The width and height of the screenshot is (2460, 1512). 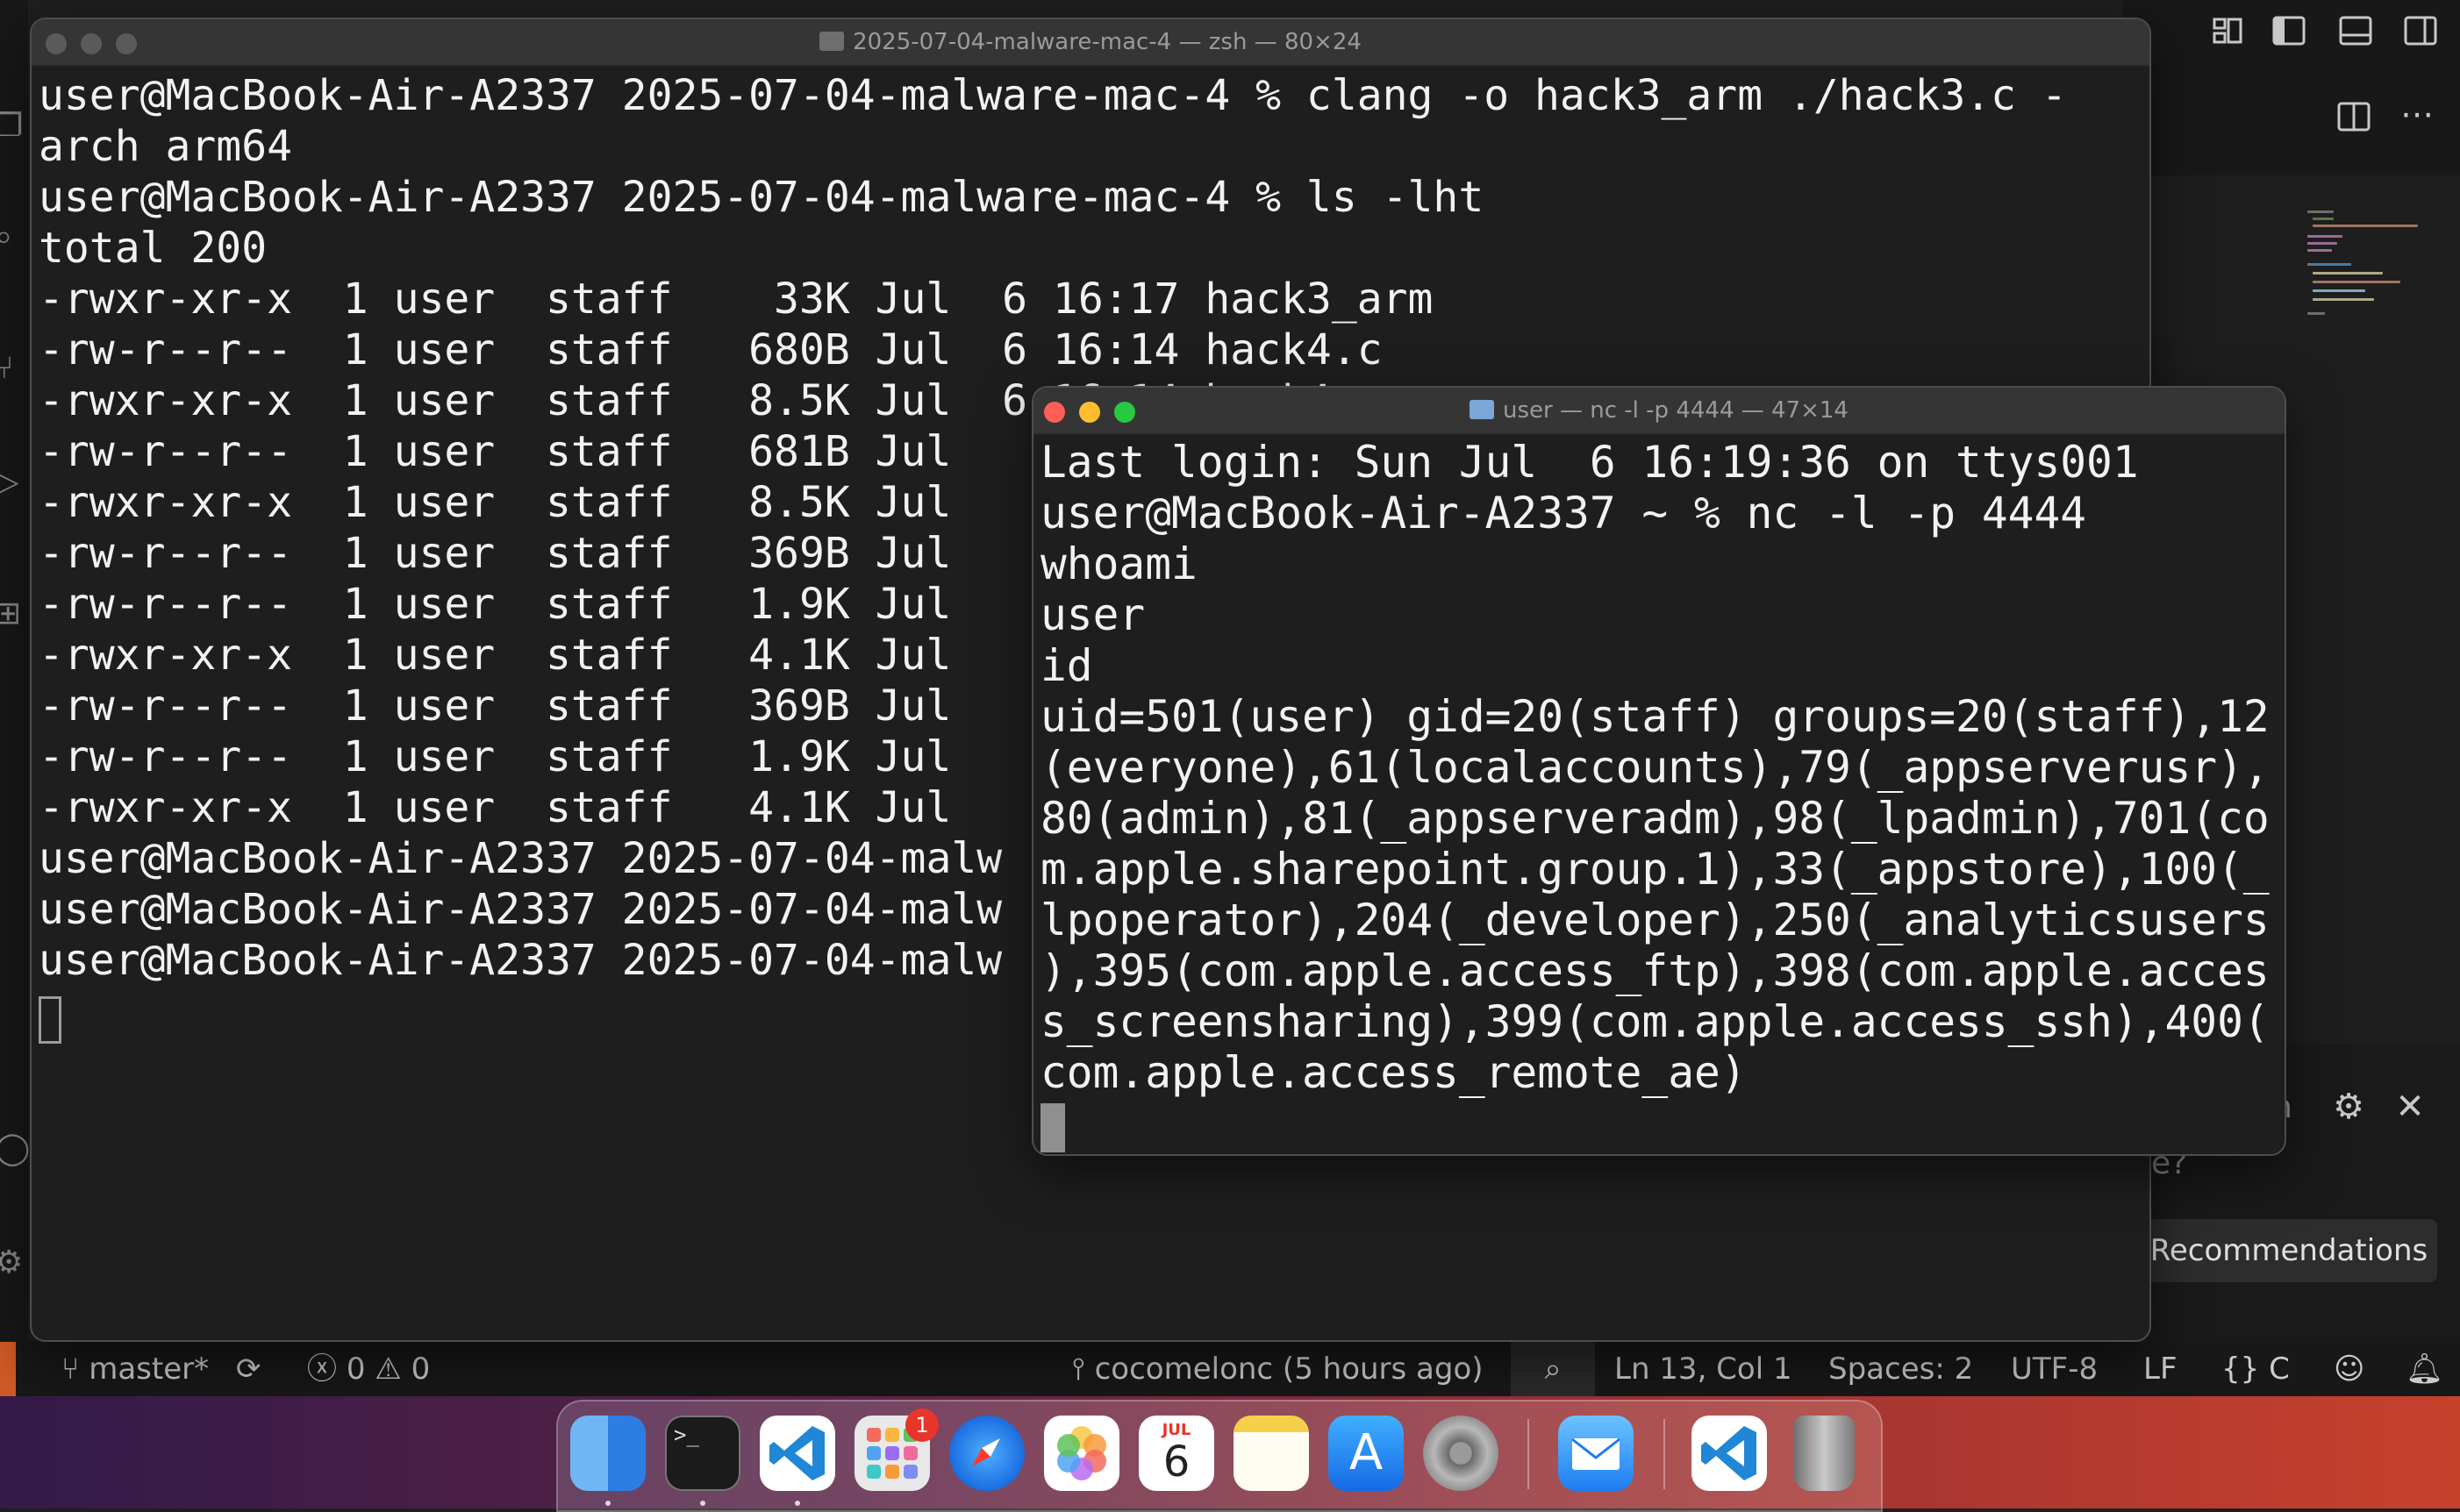 What do you see at coordinates (1393, 1072) in the screenshot?
I see `terminal-line: com.apple.access_remote_ae)` at bounding box center [1393, 1072].